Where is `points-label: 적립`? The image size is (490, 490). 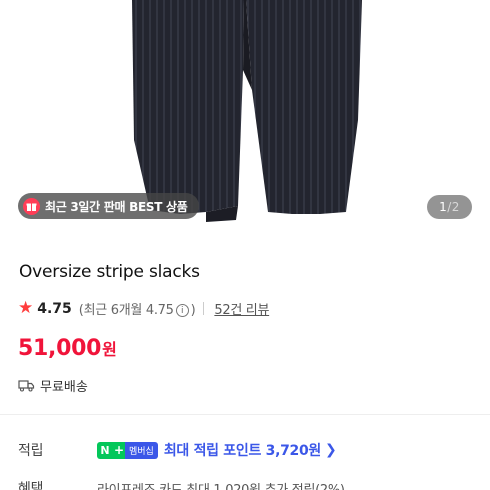 points-label: 적립 is located at coordinates (31, 451).